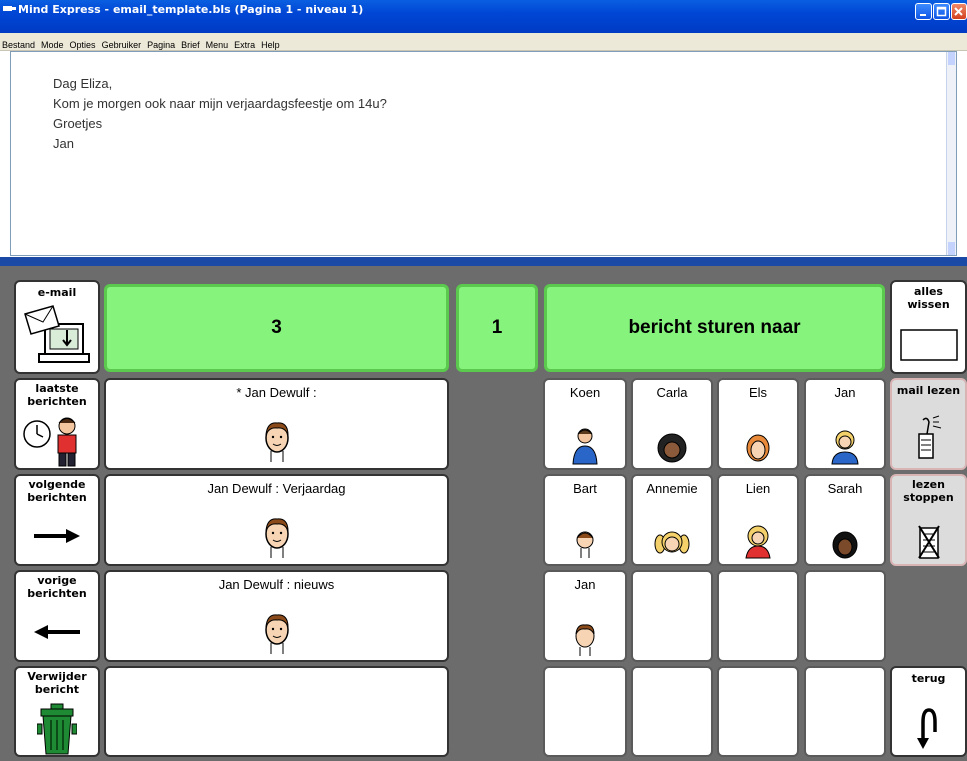 This screenshot has height=761, width=967. I want to click on contact-annemie: Annemie, so click(672, 520).